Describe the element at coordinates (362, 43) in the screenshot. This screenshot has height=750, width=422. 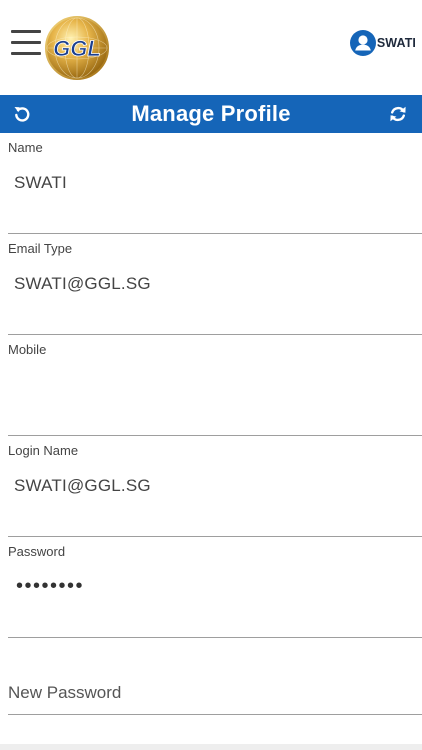
I see `user-avatar-icon` at that location.